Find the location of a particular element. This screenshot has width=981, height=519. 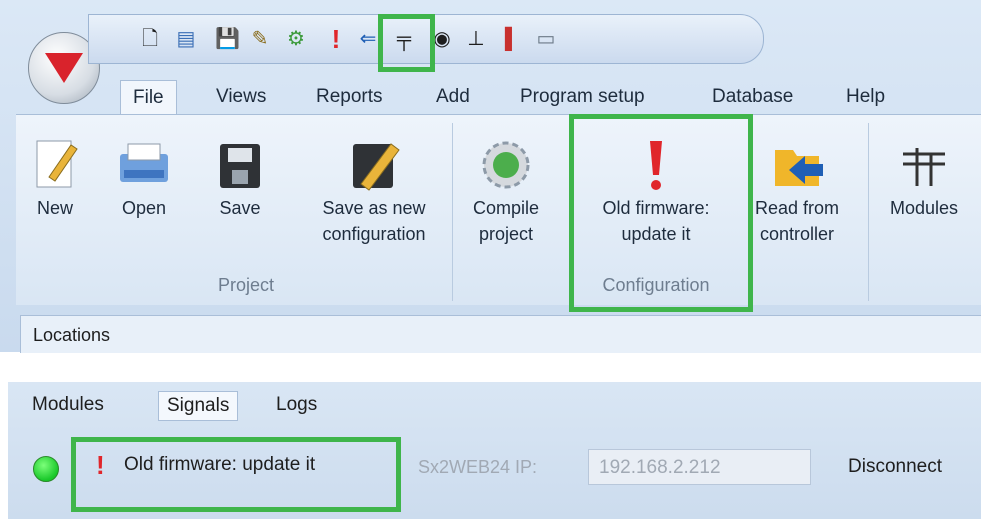

compile-project-button: Compile project is located at coordinates (506, 191).